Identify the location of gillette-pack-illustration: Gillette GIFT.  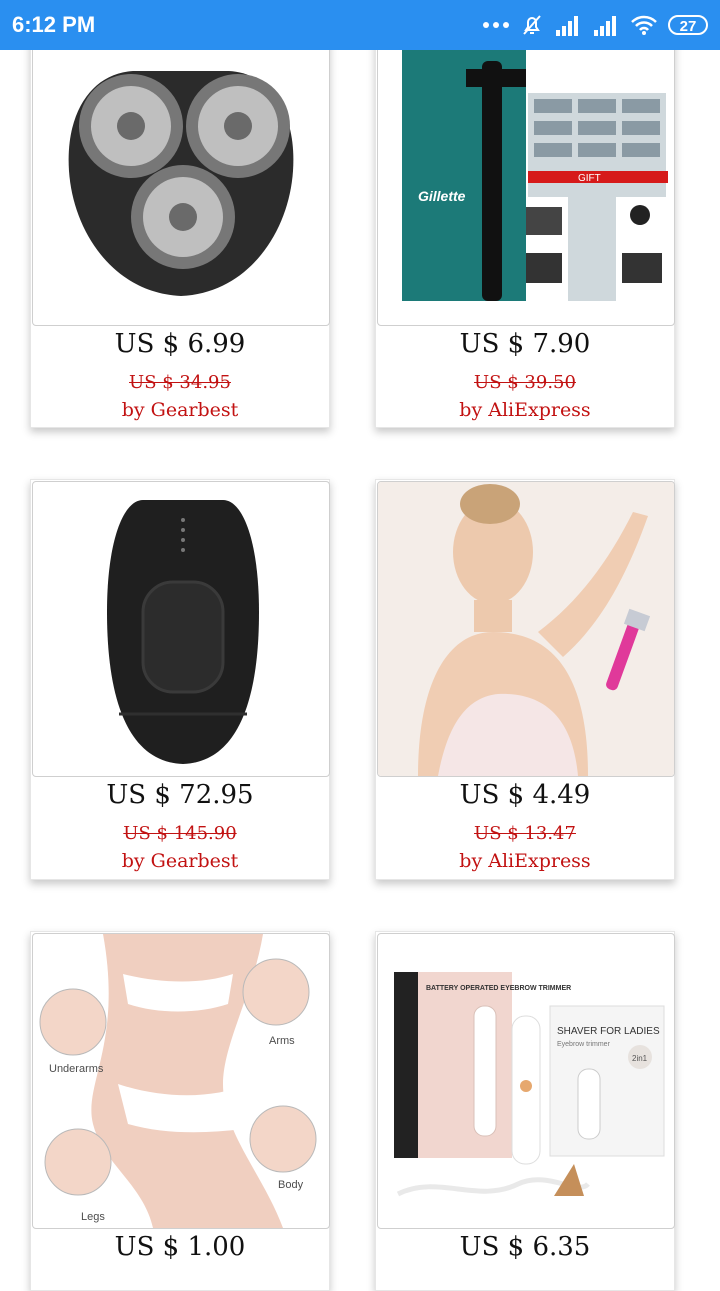
(535, 175).